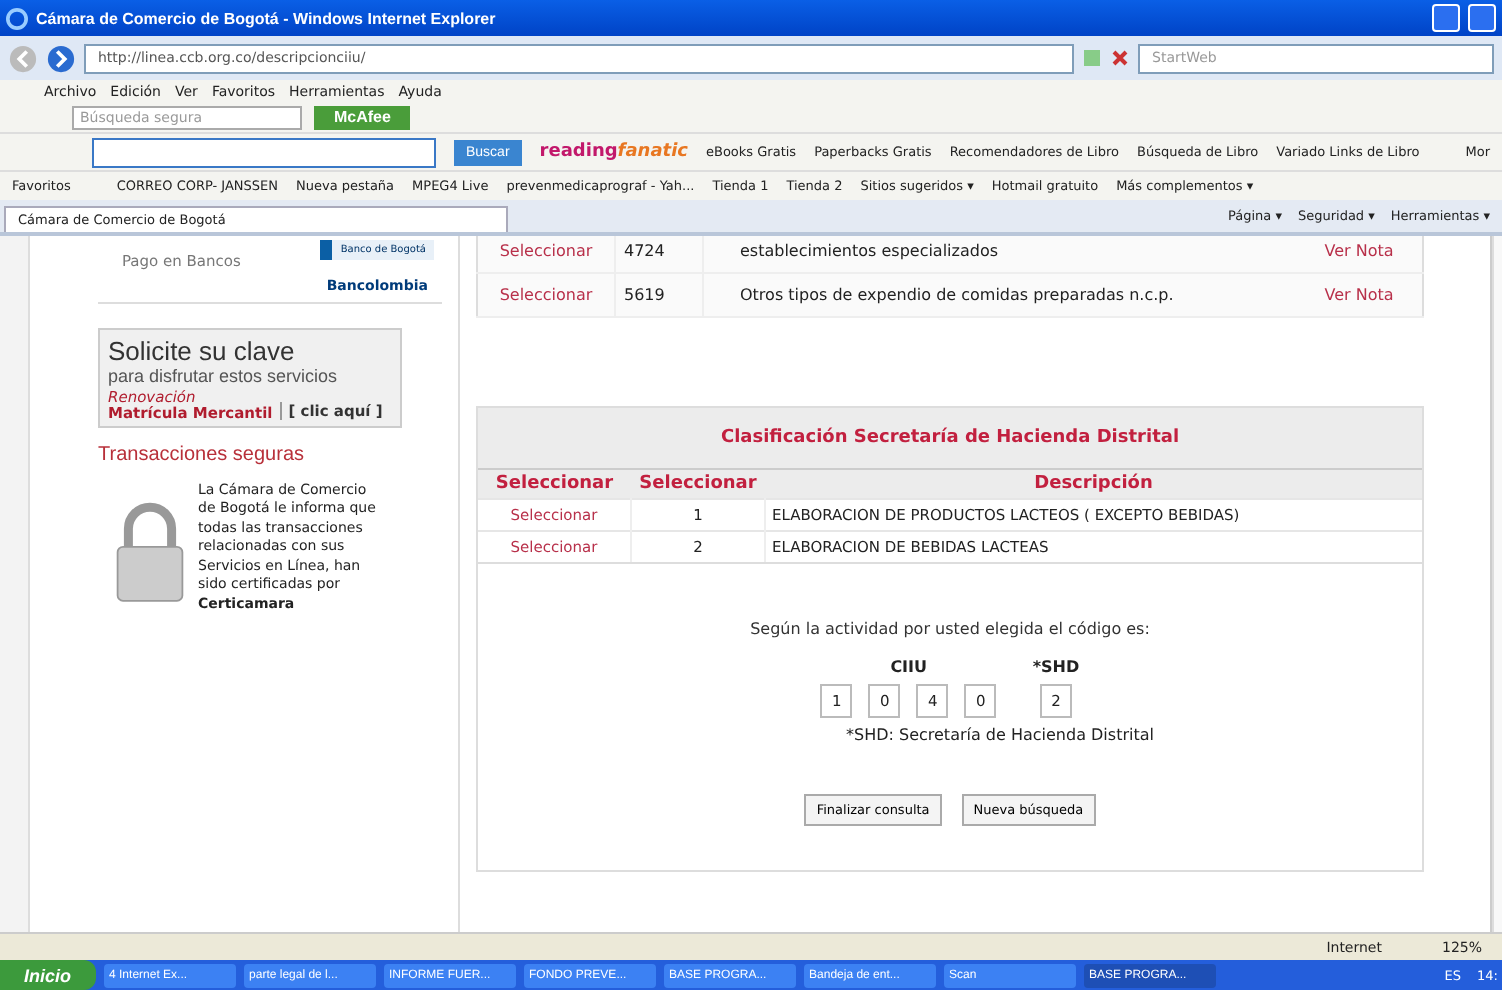  What do you see at coordinates (999, 254) in the screenshot?
I see `table-cell: establecimientos especializados` at bounding box center [999, 254].